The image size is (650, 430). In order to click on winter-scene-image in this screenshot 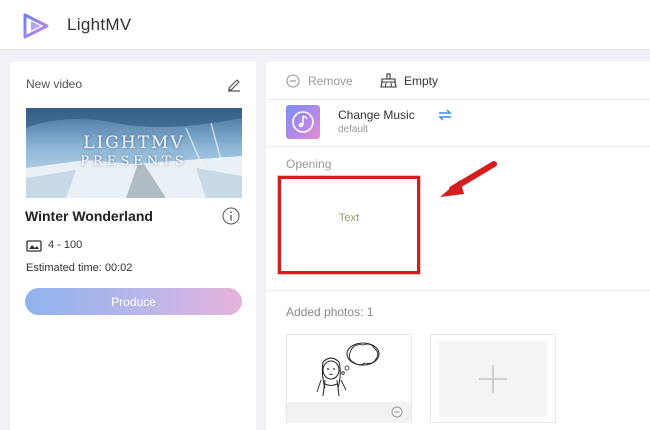, I will do `click(134, 153)`.